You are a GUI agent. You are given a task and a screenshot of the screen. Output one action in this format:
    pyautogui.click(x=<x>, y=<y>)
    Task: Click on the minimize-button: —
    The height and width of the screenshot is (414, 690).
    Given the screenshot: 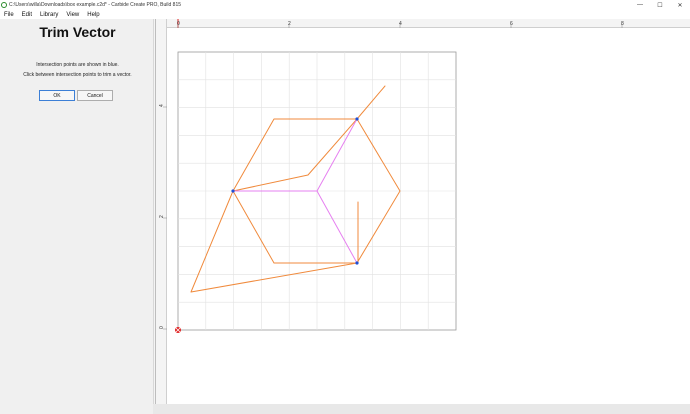 What is the action you would take?
    pyautogui.click(x=640, y=5)
    